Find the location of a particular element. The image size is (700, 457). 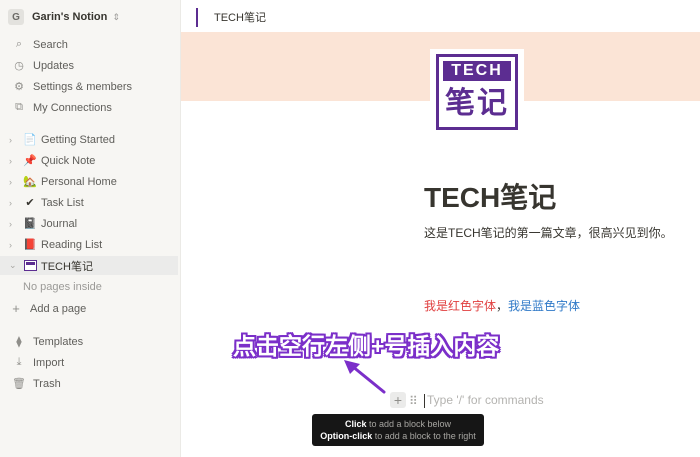

add-page-label: Add a page is located at coordinates (58, 308).